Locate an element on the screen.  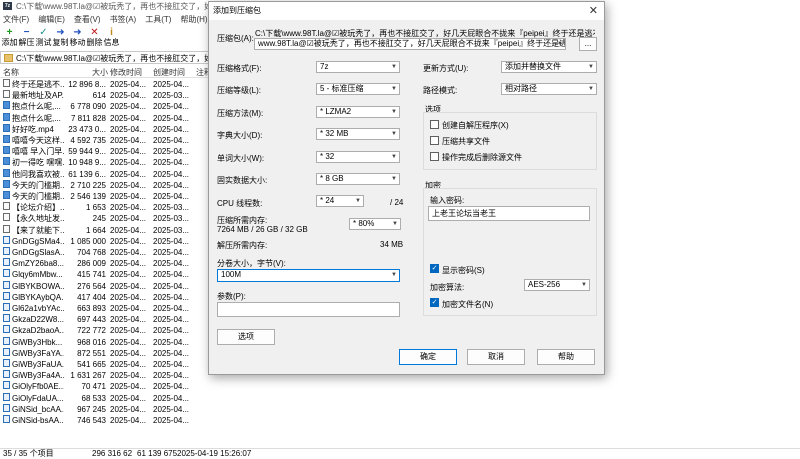
enc-method-select: AES-256 ▼ is located at coordinates (557, 285).